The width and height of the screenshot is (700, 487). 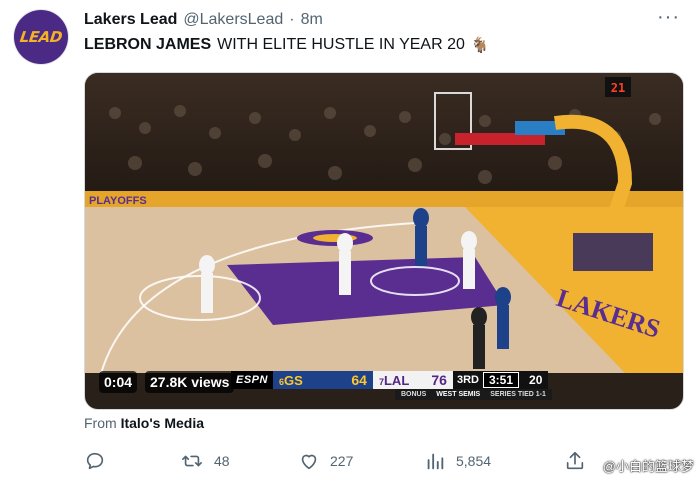 What do you see at coordinates (130, 20) in the screenshot?
I see `author-name: Lakers Lead` at bounding box center [130, 20].